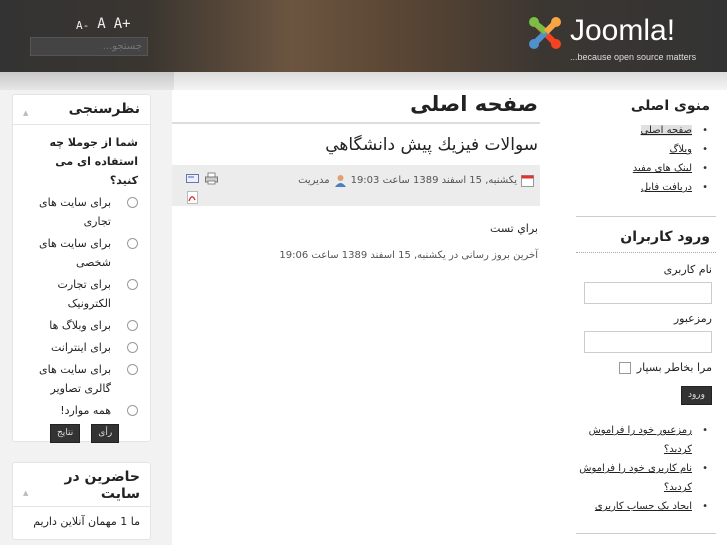 The height and width of the screenshot is (545, 727). What do you see at coordinates (642, 478) in the screenshot?
I see `forgot-username-link: نام کاربری خود را فراموش کردید؟` at bounding box center [642, 478].